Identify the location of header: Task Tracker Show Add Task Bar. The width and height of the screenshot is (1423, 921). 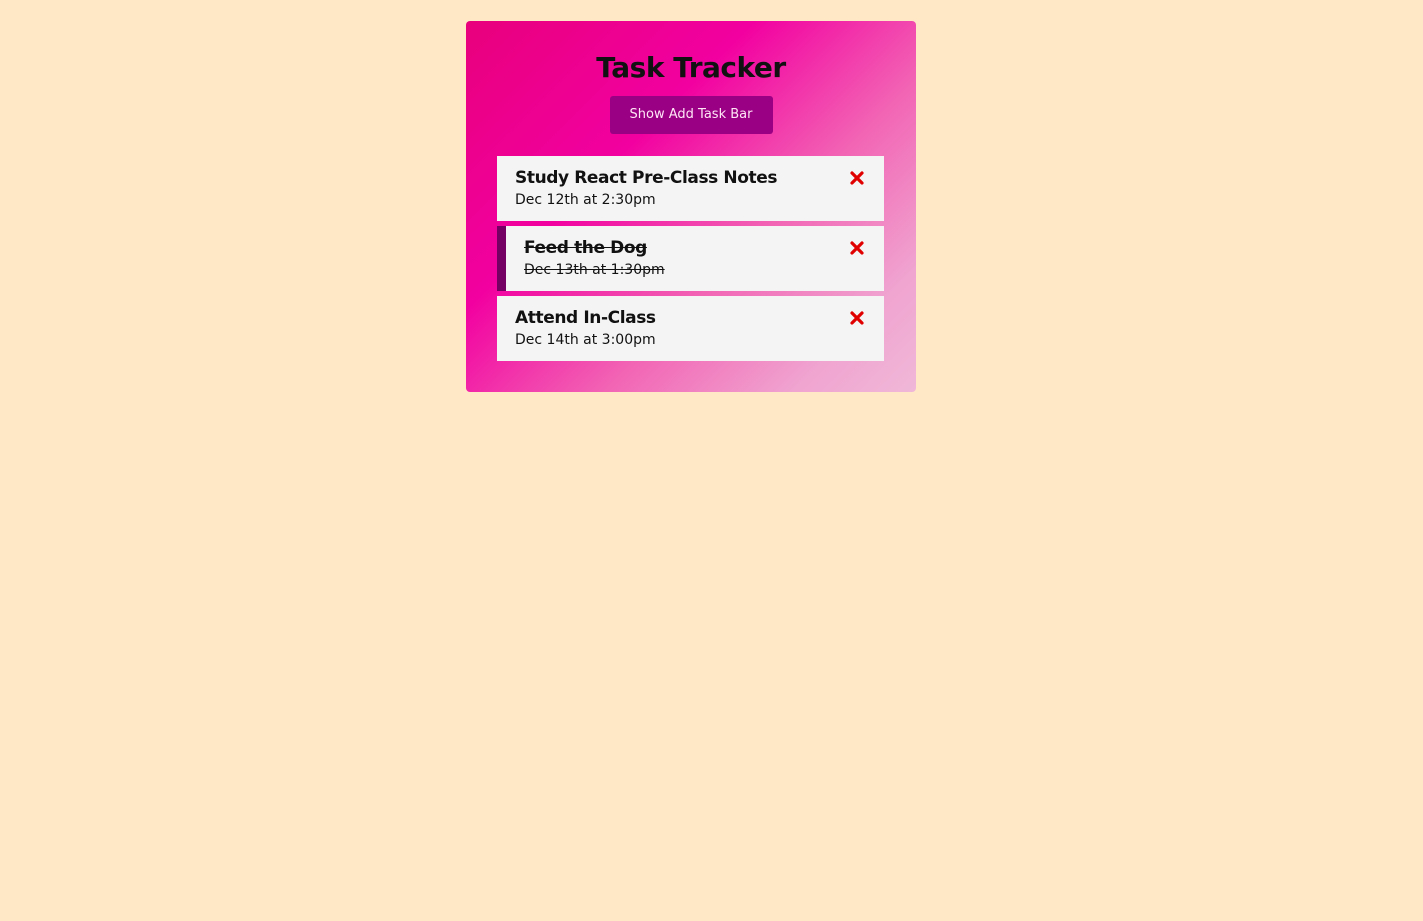
(691, 92).